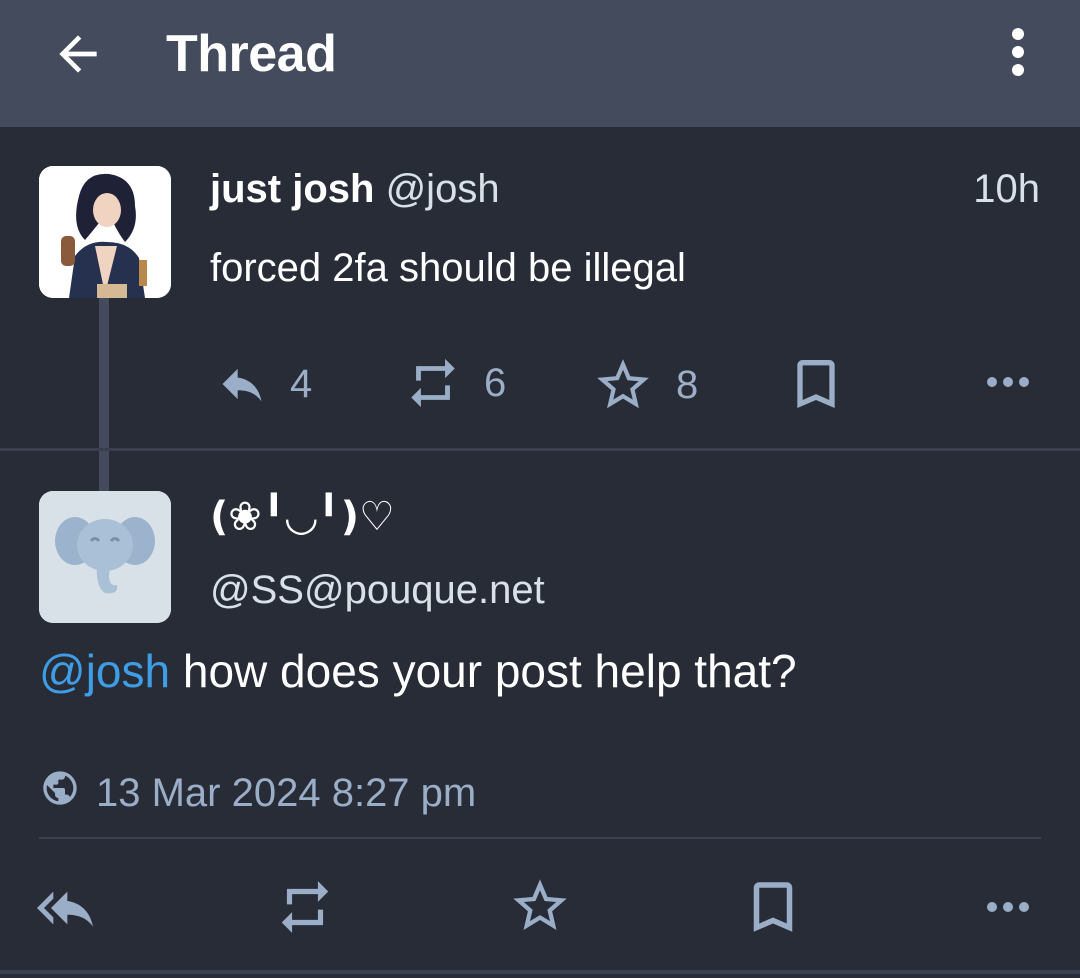 The width and height of the screenshot is (1080, 978). I want to click on reply-button: 4, so click(264, 384).